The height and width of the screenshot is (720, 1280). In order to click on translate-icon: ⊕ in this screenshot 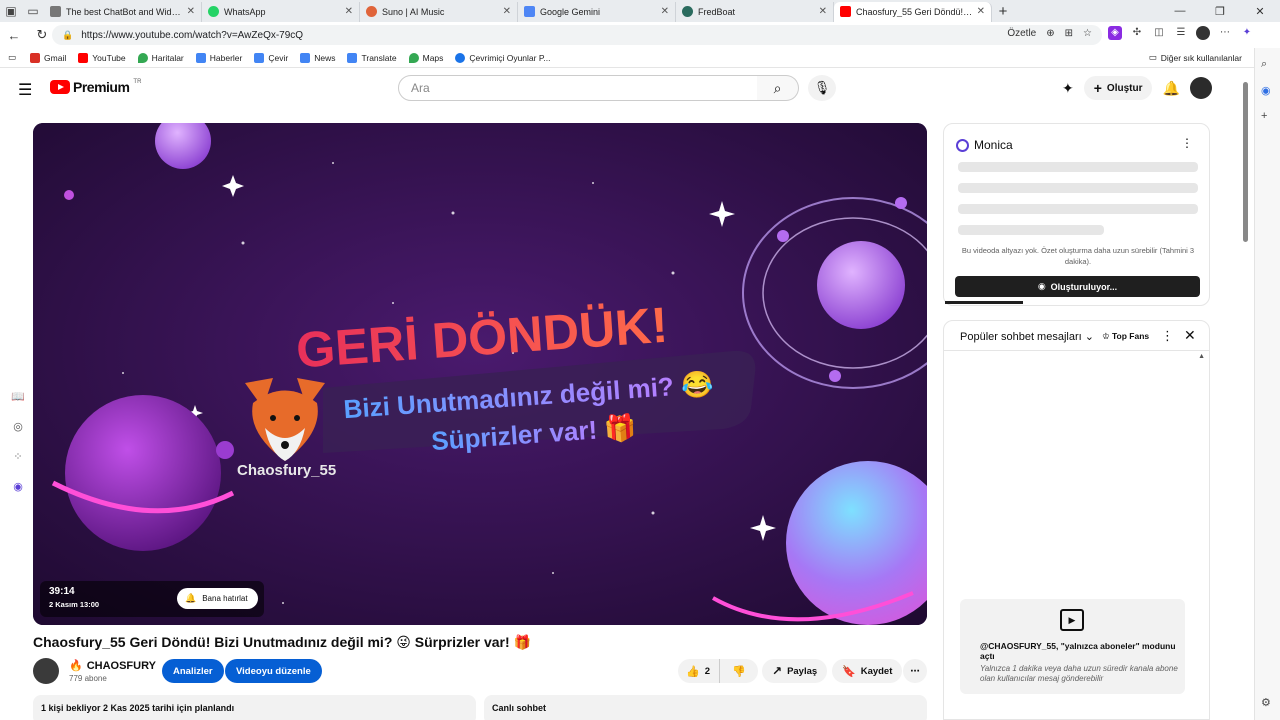, I will do `click(1050, 33)`.